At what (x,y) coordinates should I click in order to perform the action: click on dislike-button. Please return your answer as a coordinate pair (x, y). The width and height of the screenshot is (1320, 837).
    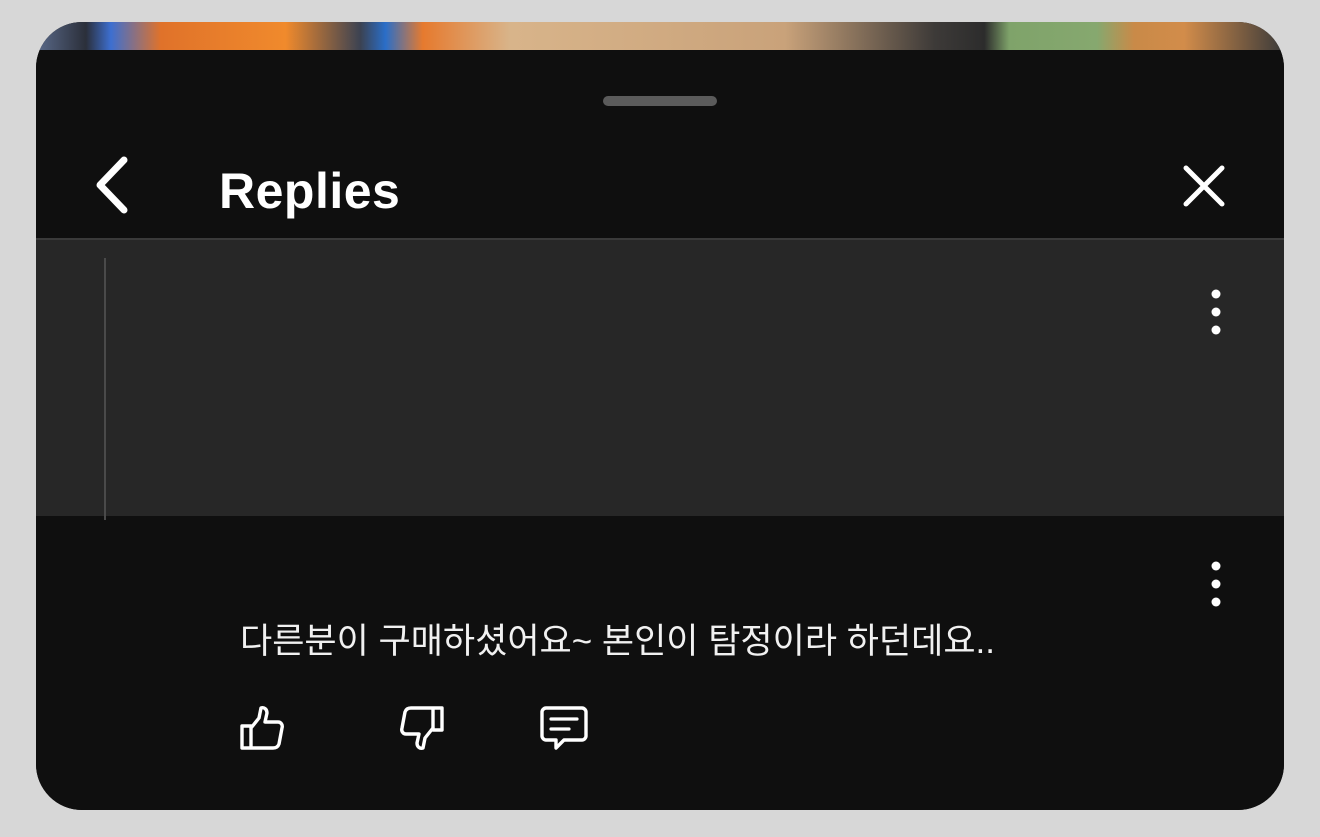
    Looking at the image, I should click on (422, 728).